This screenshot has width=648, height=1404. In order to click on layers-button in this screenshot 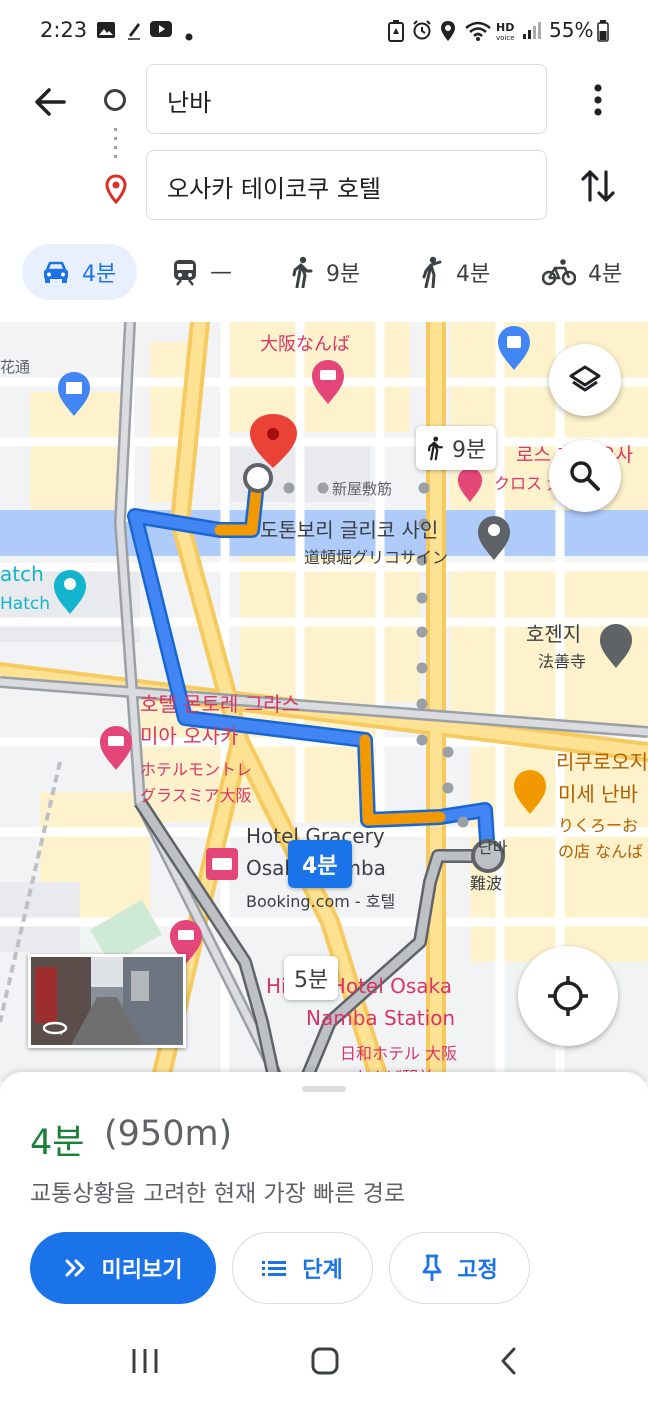, I will do `click(585, 380)`.